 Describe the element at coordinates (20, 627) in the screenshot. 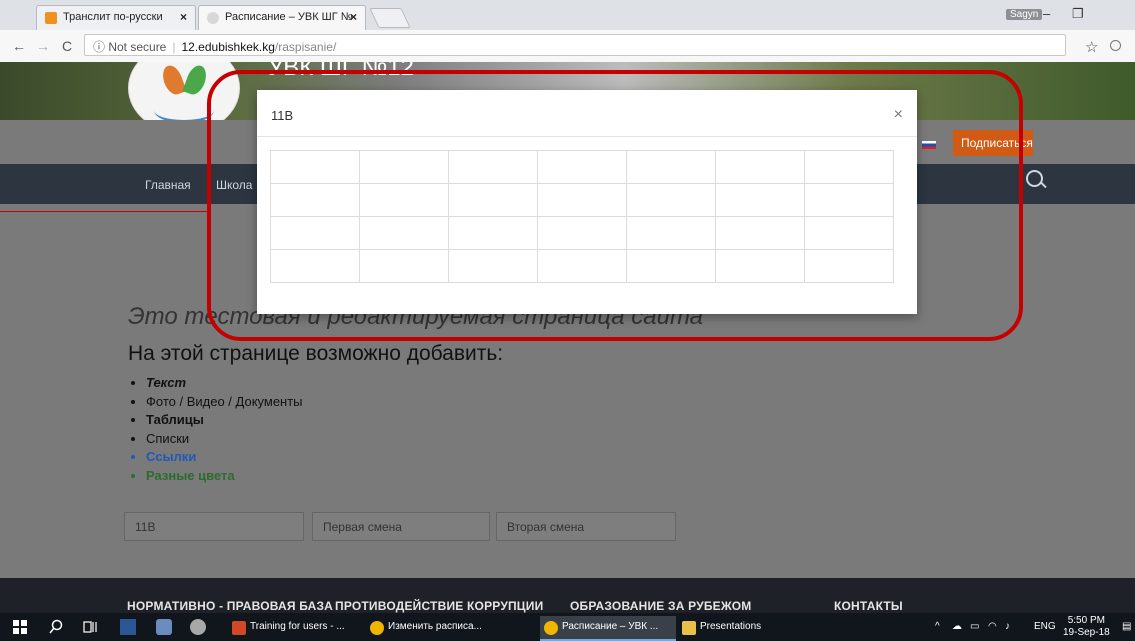

I see `windows-start-icon` at that location.